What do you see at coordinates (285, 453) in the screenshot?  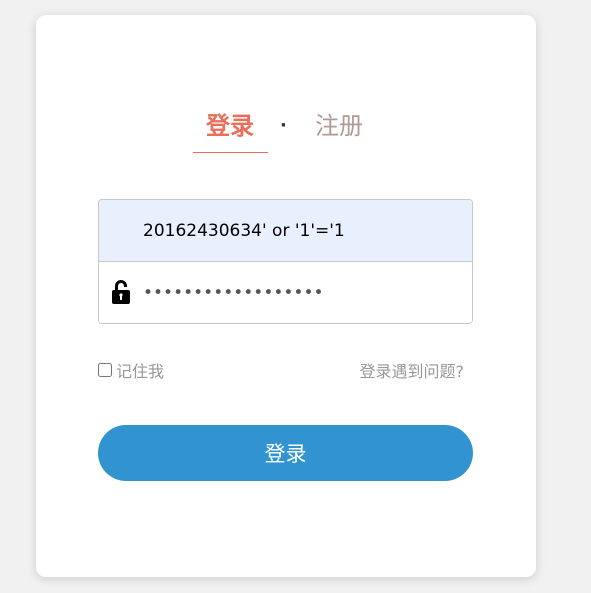 I see `login-button: 登录` at bounding box center [285, 453].